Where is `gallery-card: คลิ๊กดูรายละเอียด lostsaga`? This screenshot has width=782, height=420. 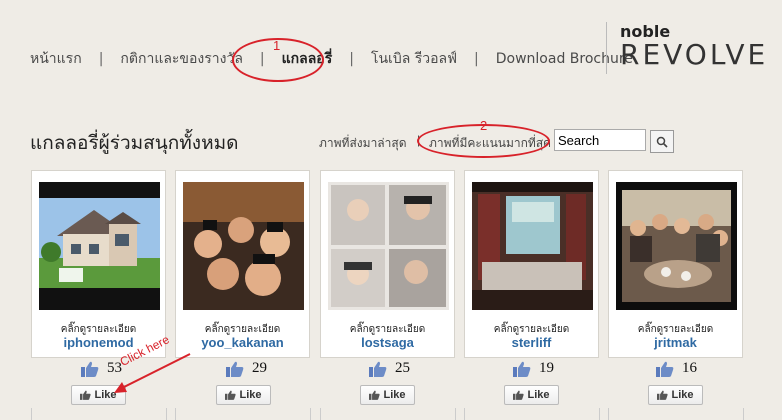 gallery-card: คลิ๊กดูรายละเอียด lostsaga is located at coordinates (387, 264).